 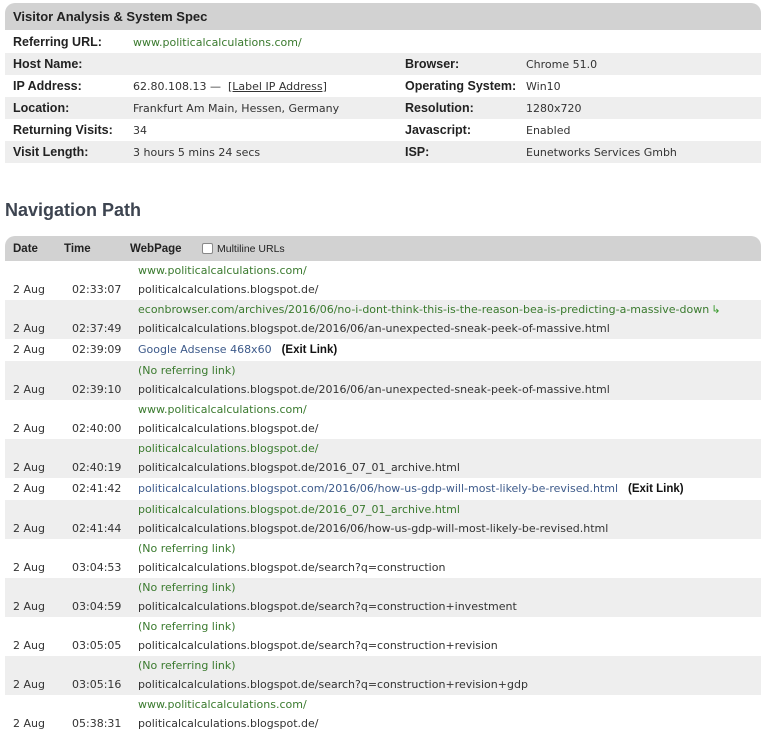 What do you see at coordinates (97, 467) in the screenshot?
I see `row-time: 02:40:19` at bounding box center [97, 467].